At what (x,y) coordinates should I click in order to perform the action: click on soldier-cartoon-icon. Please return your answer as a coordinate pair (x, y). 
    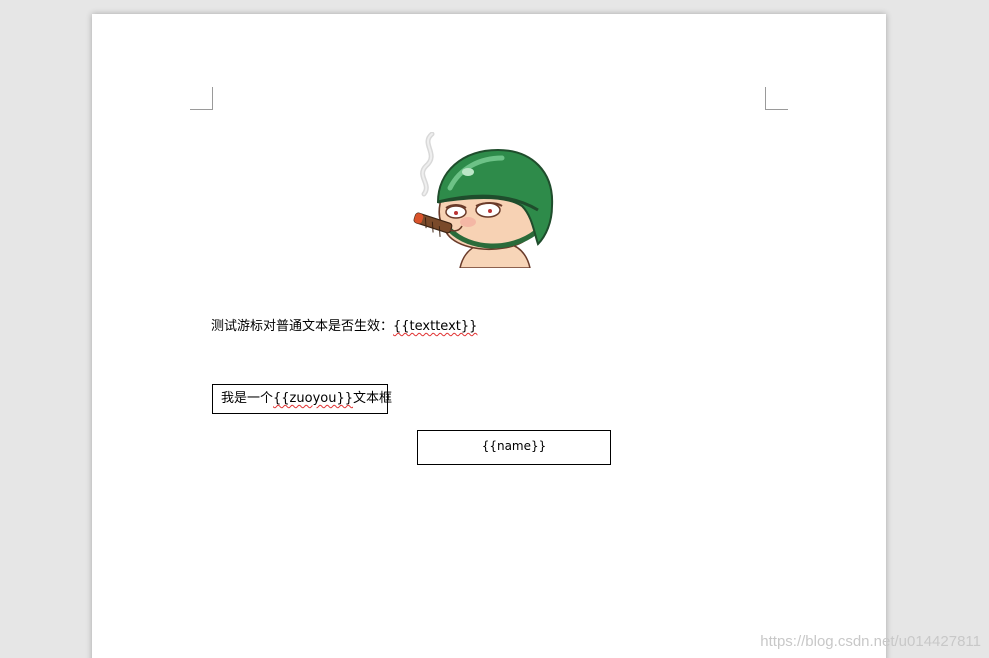
    Looking at the image, I should click on (483, 200).